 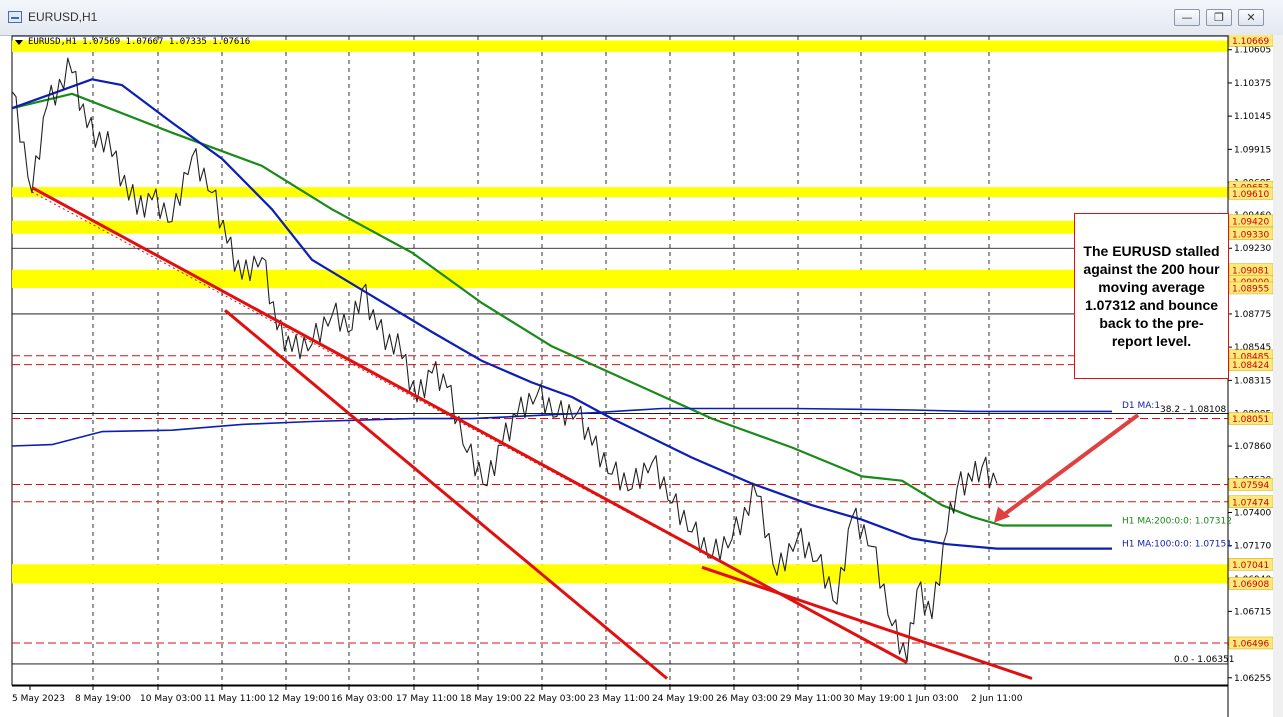 What do you see at coordinates (1250, 366) in the screenshot?
I see `price-label: 1.08424` at bounding box center [1250, 366].